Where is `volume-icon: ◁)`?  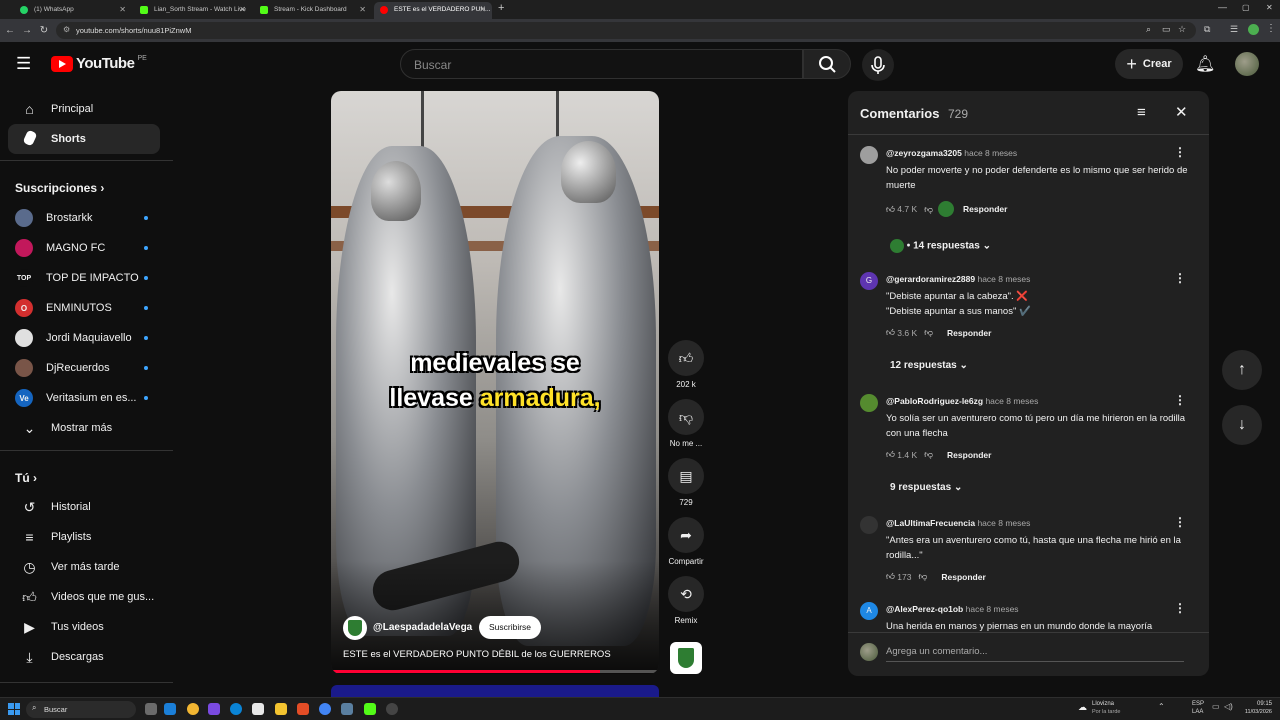
volume-icon: ◁) is located at coordinates (1228, 706).